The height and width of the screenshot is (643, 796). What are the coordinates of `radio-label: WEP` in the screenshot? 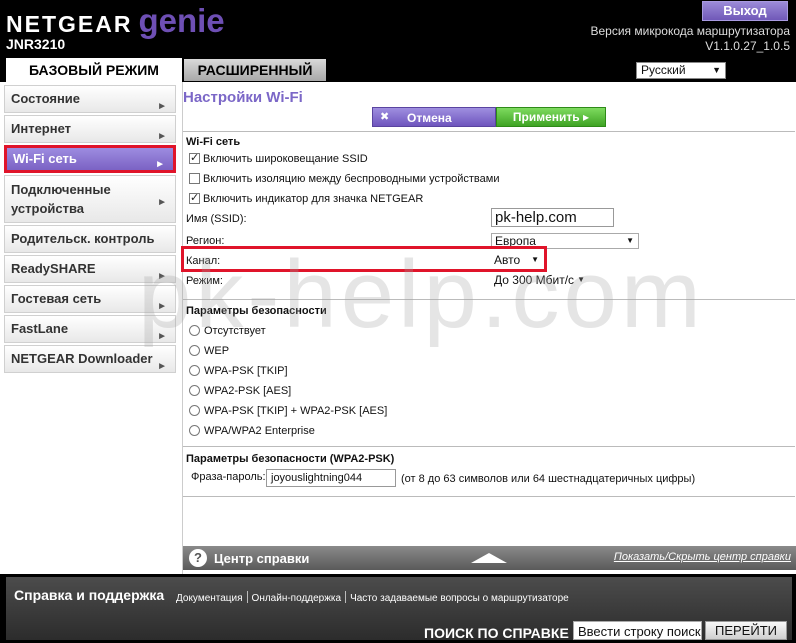 It's located at (217, 351).